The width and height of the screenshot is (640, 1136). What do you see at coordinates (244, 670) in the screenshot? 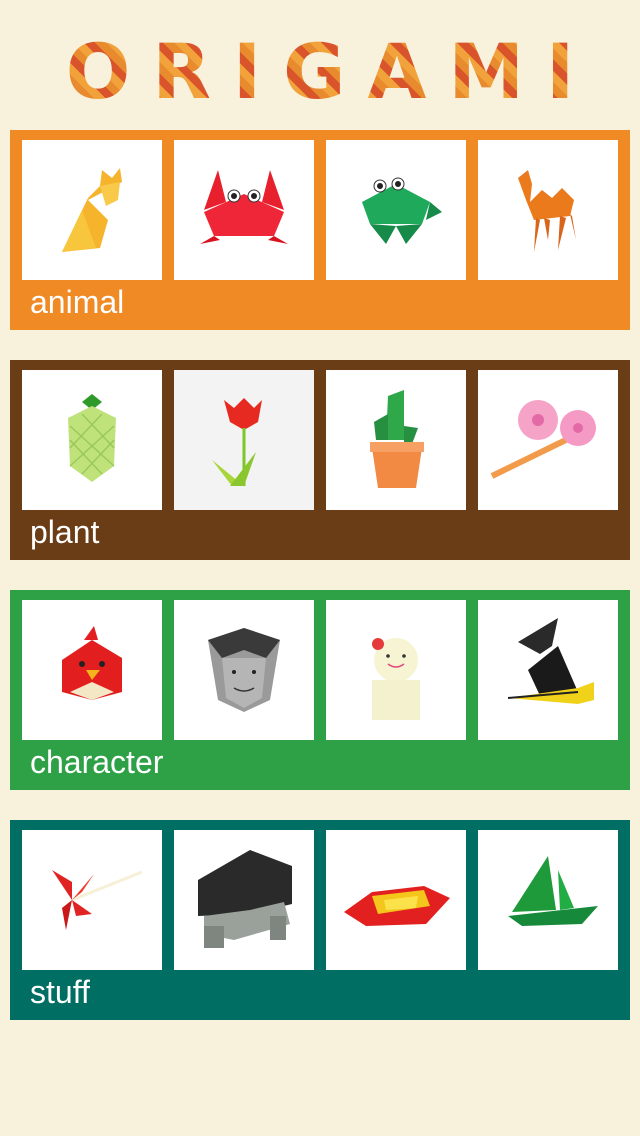
I see `dracula-icon` at bounding box center [244, 670].